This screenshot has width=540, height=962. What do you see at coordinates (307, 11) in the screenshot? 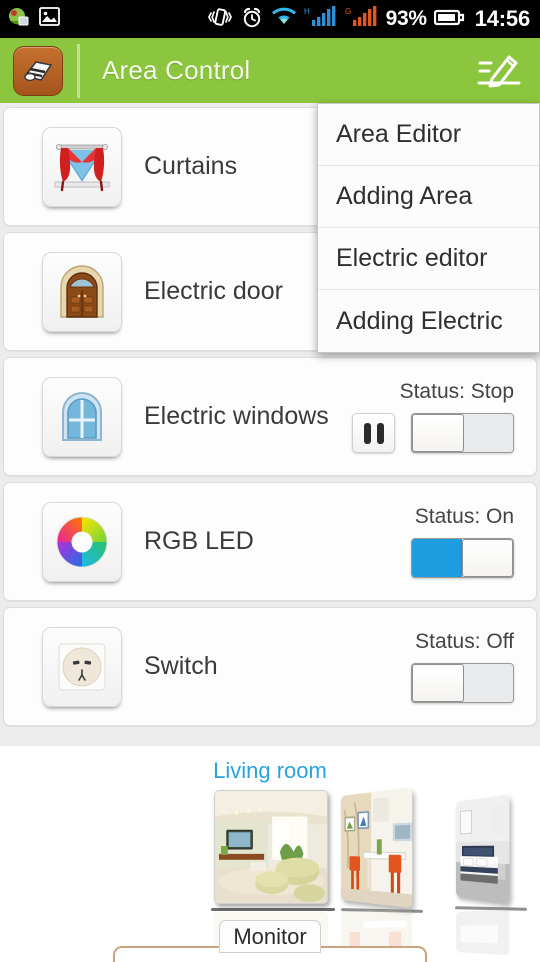
I see `svg-text: H` at bounding box center [307, 11].